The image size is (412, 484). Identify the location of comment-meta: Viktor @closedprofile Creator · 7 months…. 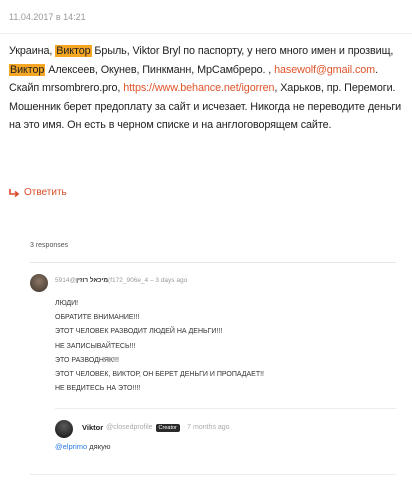
(156, 427).